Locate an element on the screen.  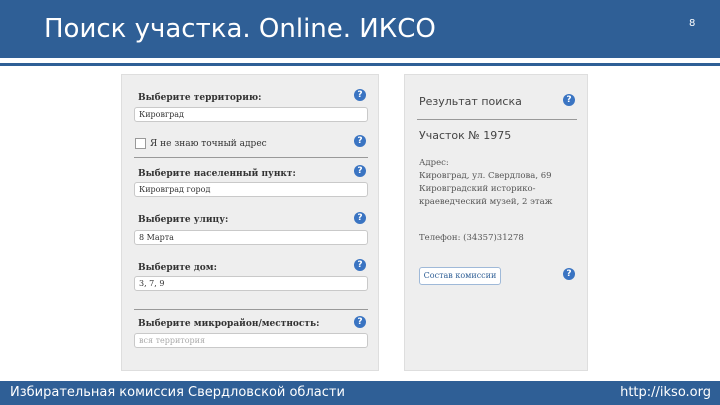
territory-help-icon: ? is located at coordinates (360, 95).